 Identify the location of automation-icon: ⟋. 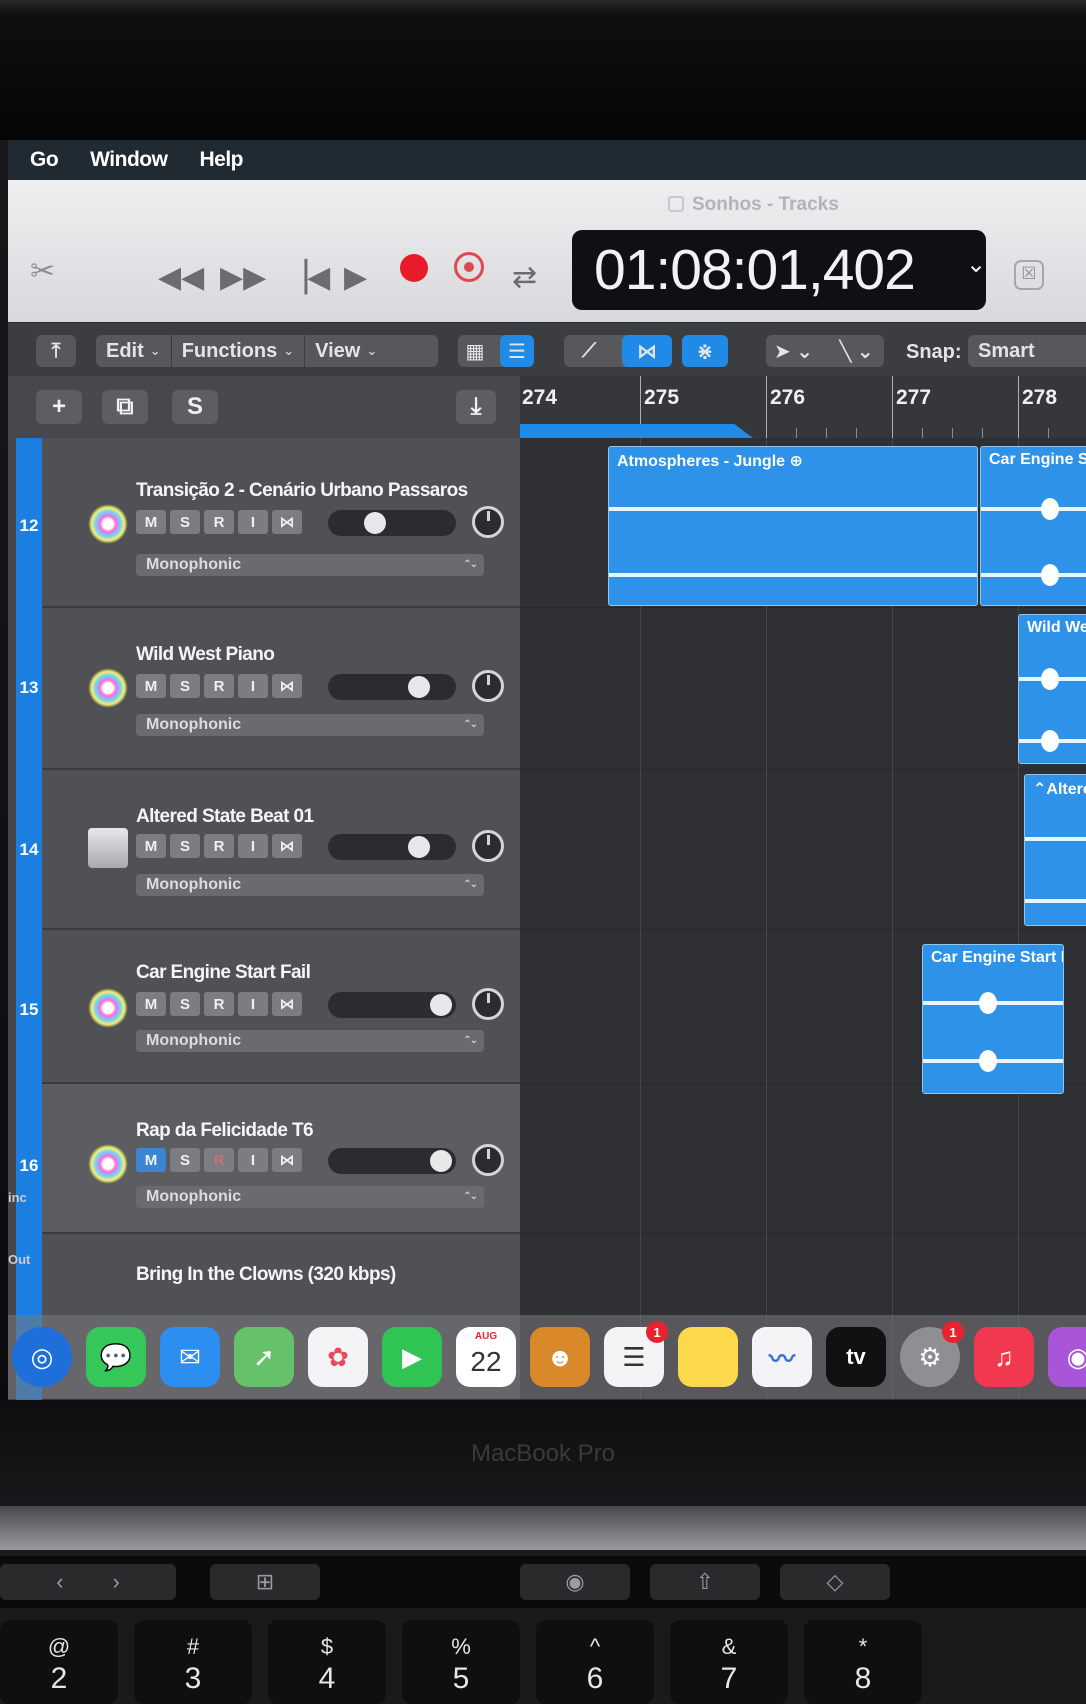
(589, 351).